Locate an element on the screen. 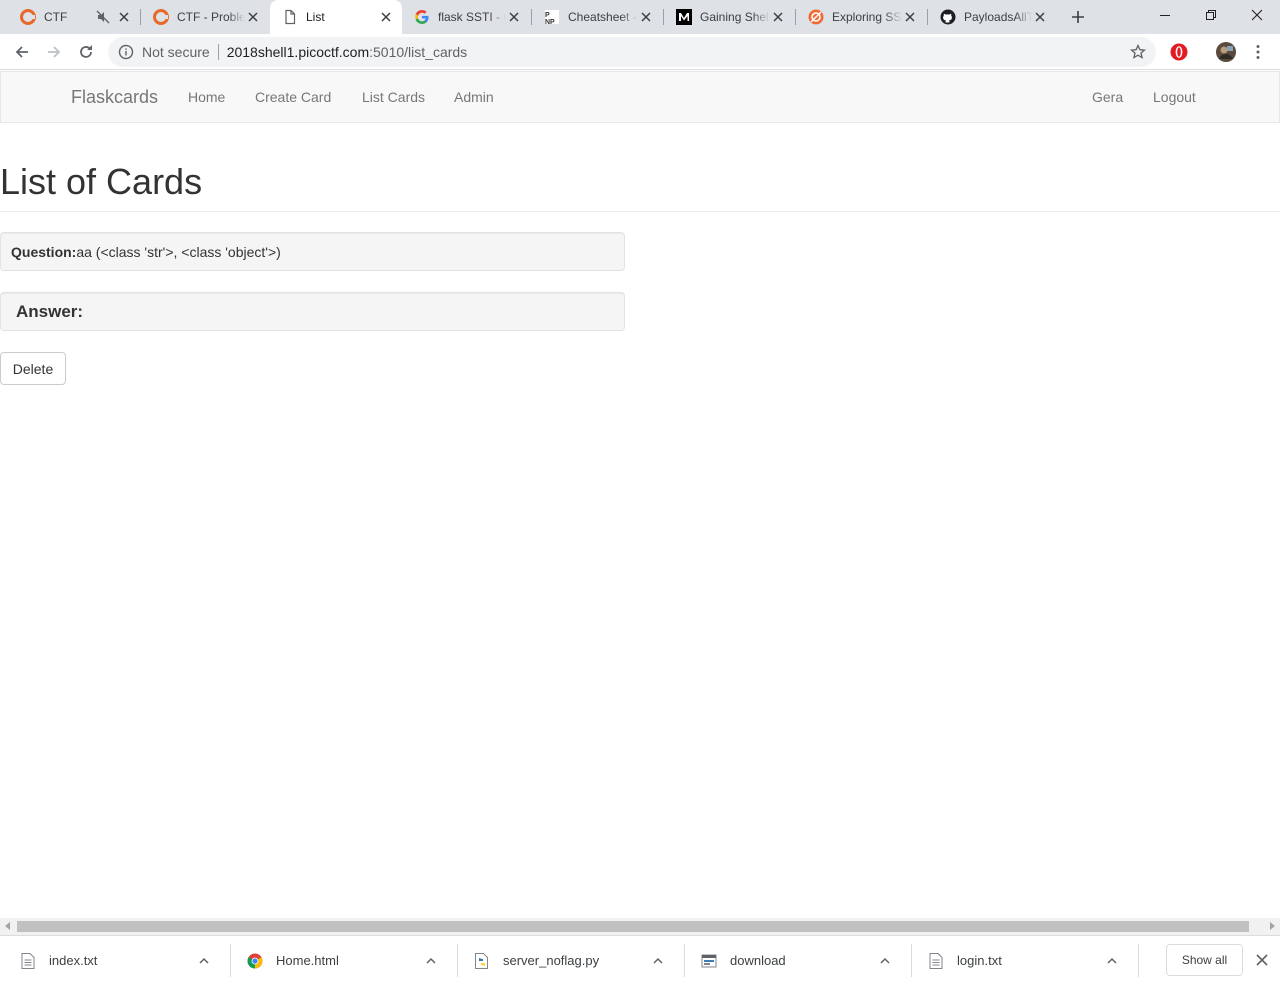 The height and width of the screenshot is (985, 1280). kebab-menu-icon is located at coordinates (1258, 52).